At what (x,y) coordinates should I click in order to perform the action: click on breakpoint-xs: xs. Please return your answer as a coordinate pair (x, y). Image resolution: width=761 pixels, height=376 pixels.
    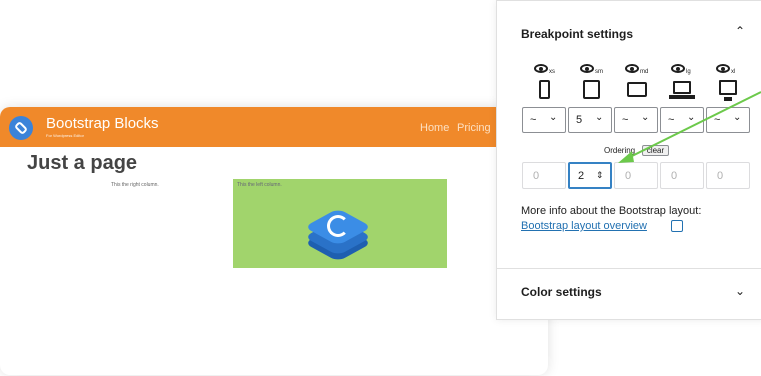
    Looking at the image, I should click on (548, 83).